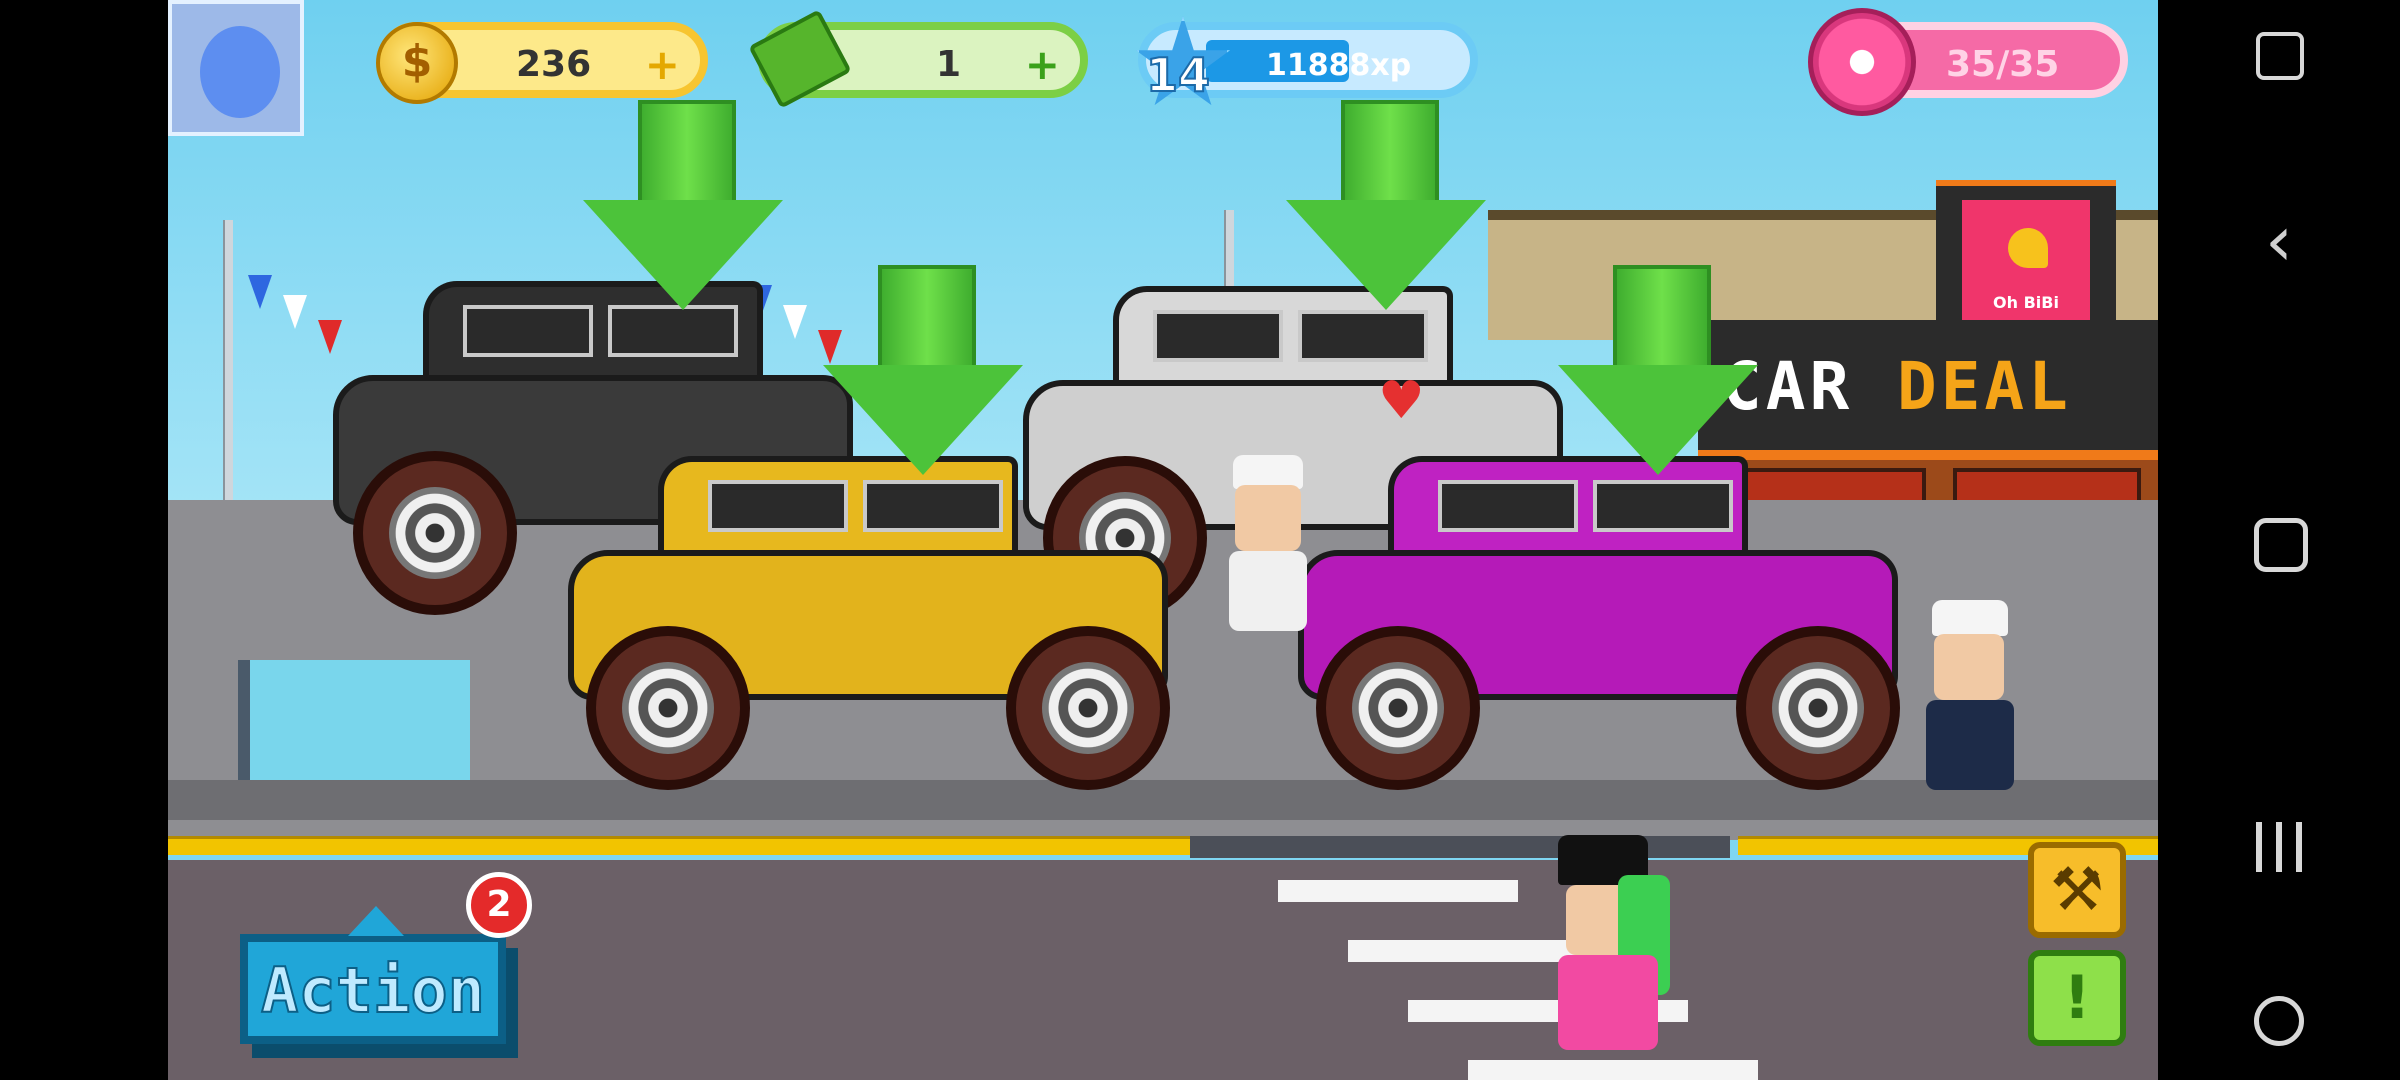 The image size is (2400, 1080). Describe the element at coordinates (417, 63) in the screenshot. I see `coin-icon: $` at that location.